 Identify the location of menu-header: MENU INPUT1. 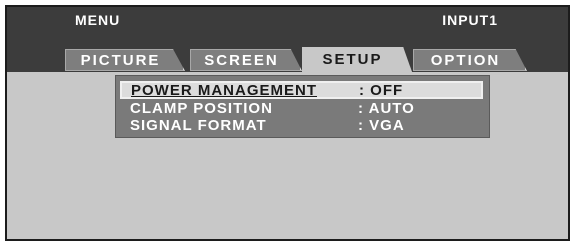
(287, 24).